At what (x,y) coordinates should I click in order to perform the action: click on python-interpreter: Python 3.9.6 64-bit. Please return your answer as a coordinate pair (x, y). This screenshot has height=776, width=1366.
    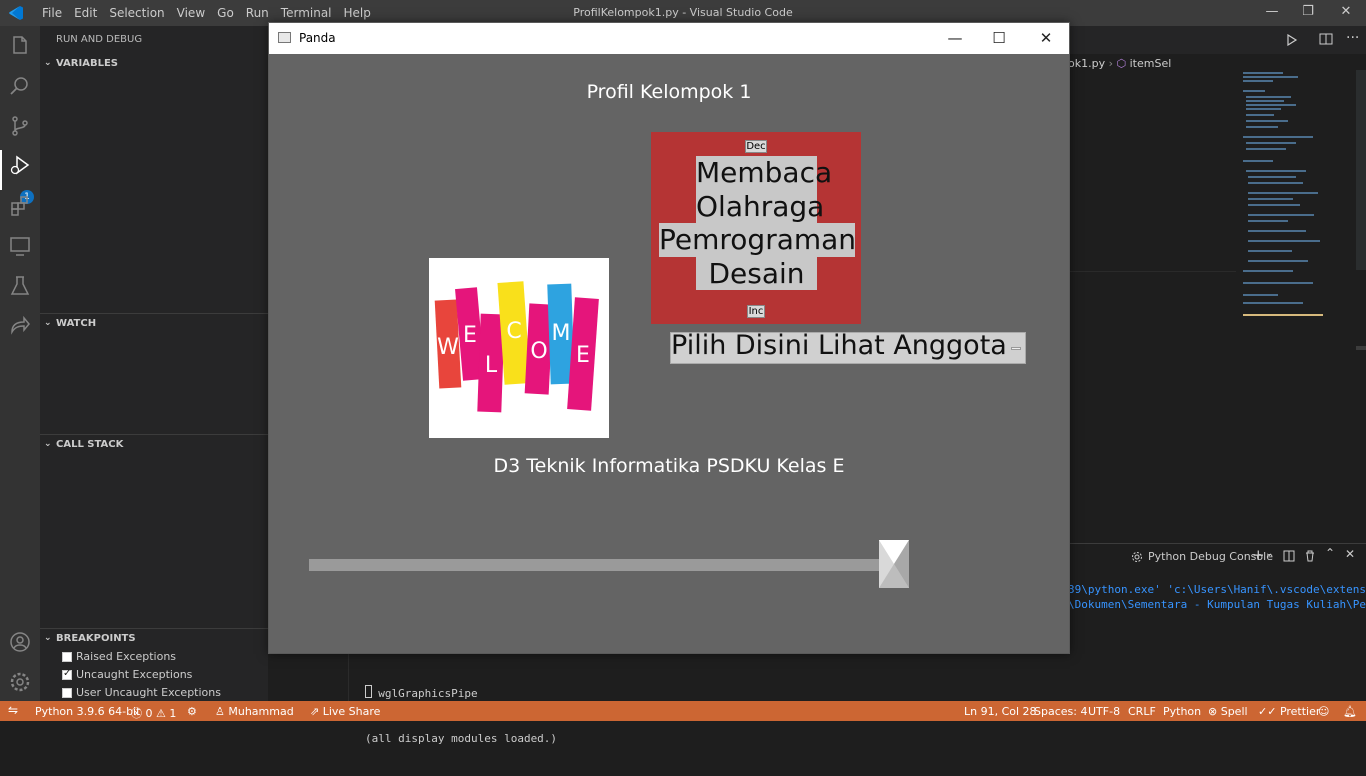
    Looking at the image, I should click on (87, 711).